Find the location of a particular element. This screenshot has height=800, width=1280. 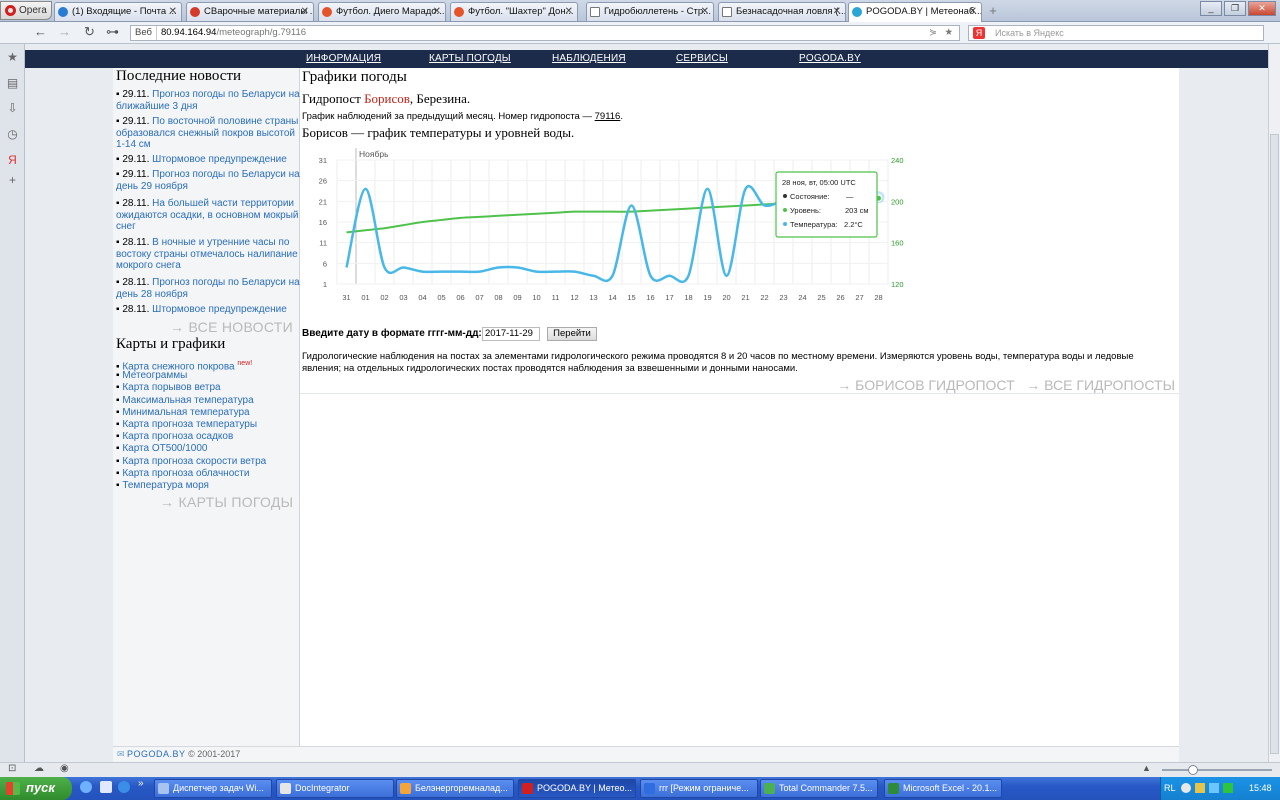

map-link: ▪ Максимальная температура is located at coordinates (185, 401).